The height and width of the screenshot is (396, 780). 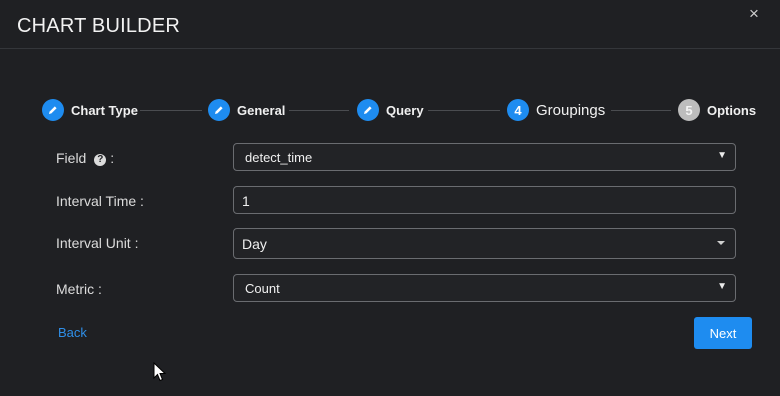 What do you see at coordinates (279, 157) in the screenshot?
I see `field-select-value: detect_time` at bounding box center [279, 157].